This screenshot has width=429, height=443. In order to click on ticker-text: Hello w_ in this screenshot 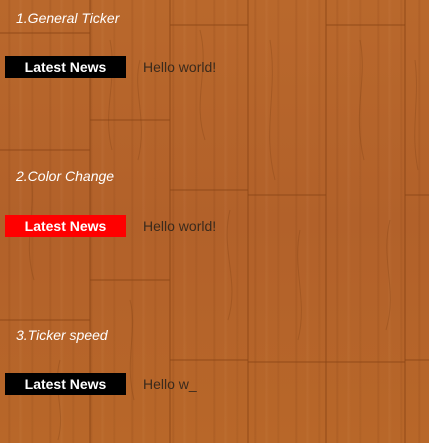, I will do `click(170, 384)`.